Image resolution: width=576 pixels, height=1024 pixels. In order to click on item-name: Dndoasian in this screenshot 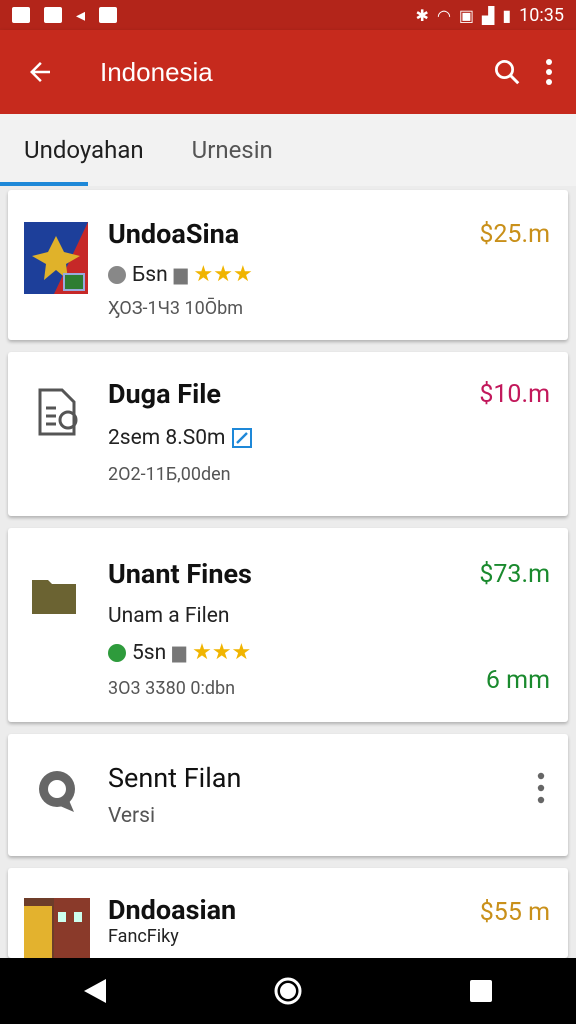, I will do `click(172, 910)`.